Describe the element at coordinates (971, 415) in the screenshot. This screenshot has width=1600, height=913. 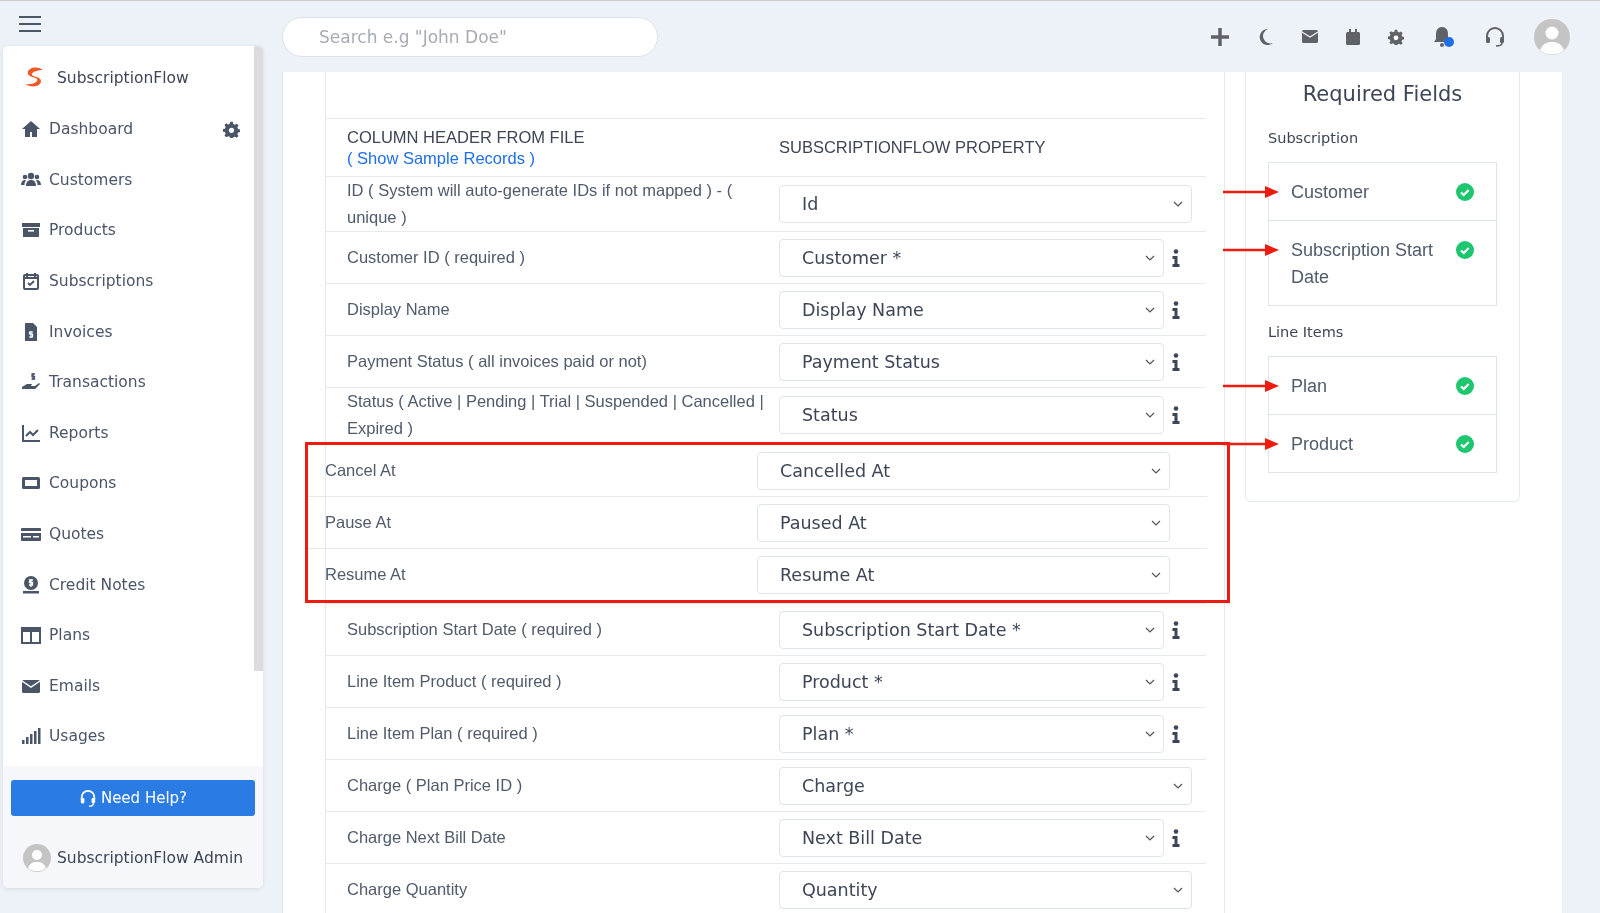
I see `property-dropdown: Status` at that location.